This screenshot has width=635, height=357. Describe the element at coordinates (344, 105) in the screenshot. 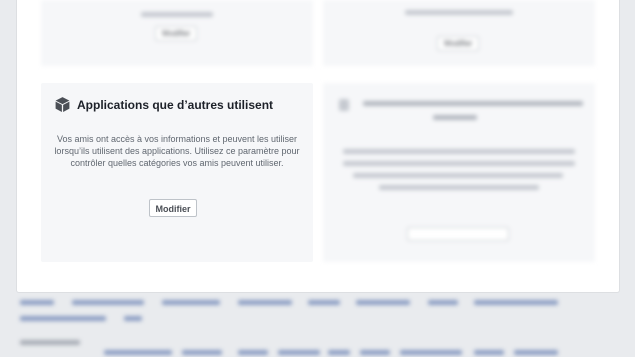

I see `blurred-icon` at that location.